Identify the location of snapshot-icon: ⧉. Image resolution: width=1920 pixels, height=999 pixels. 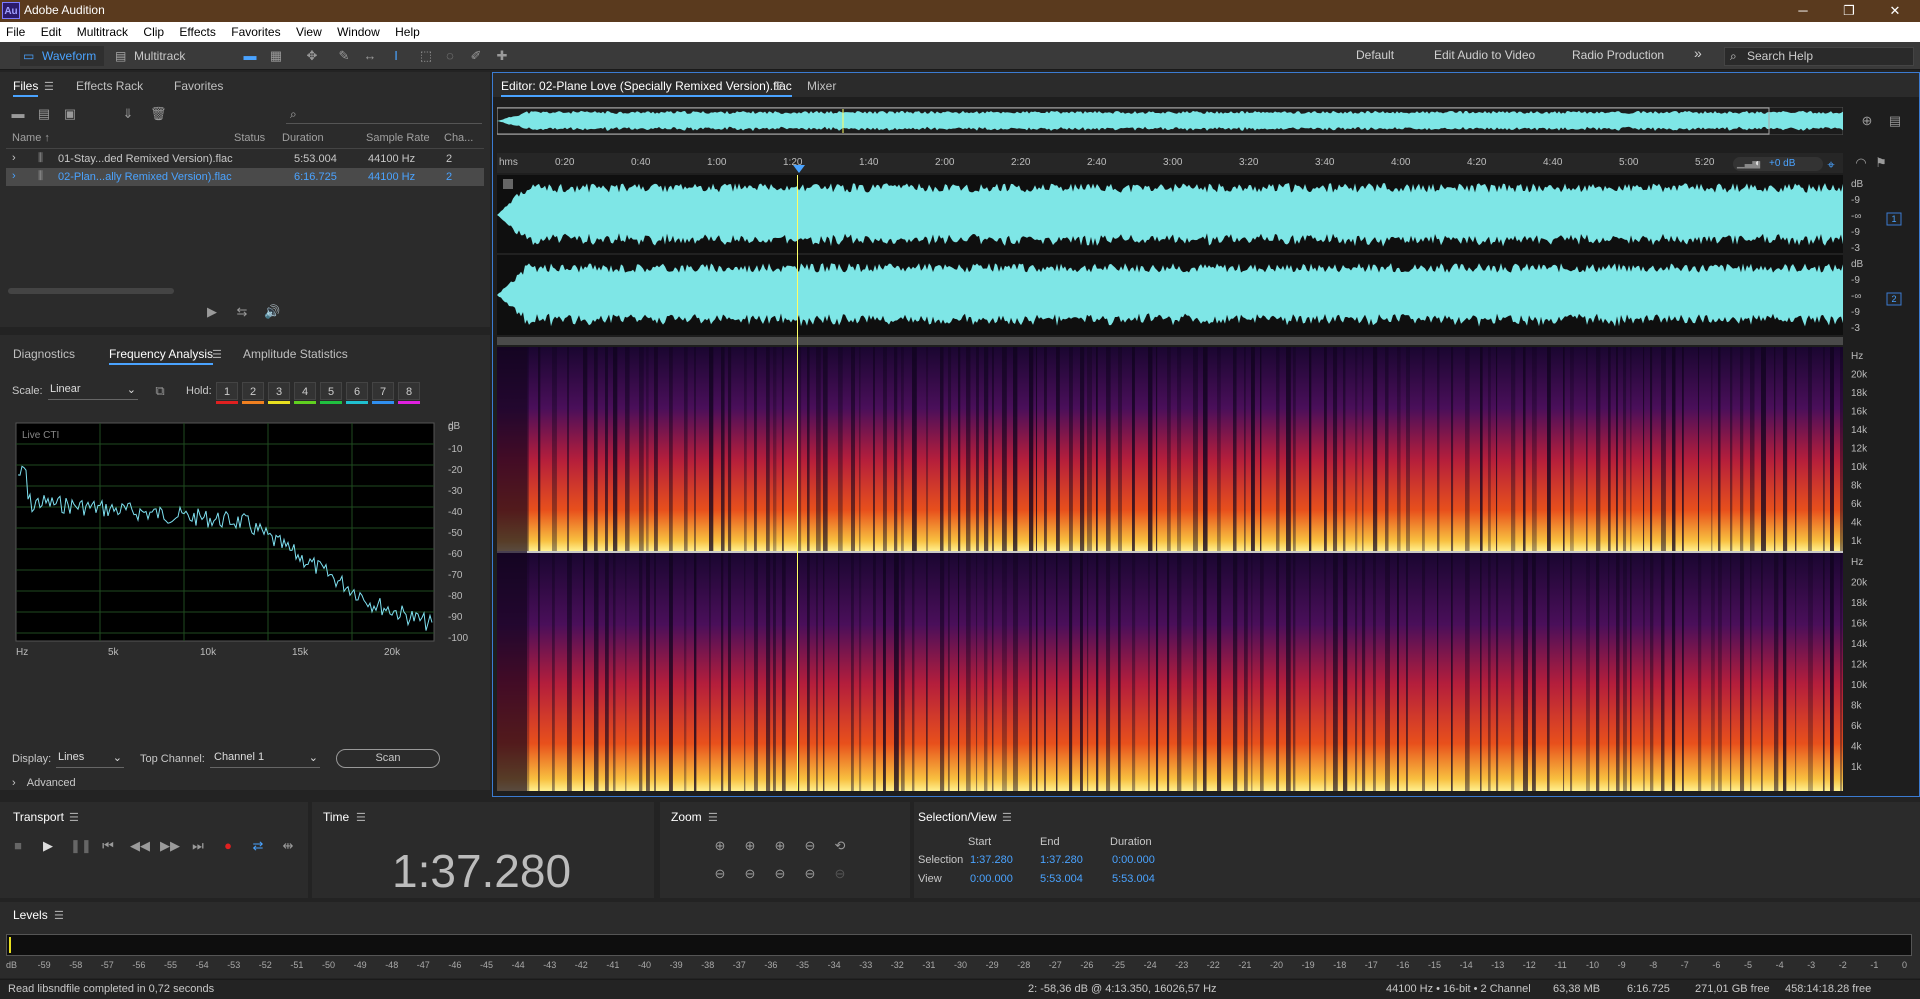
(160, 391).